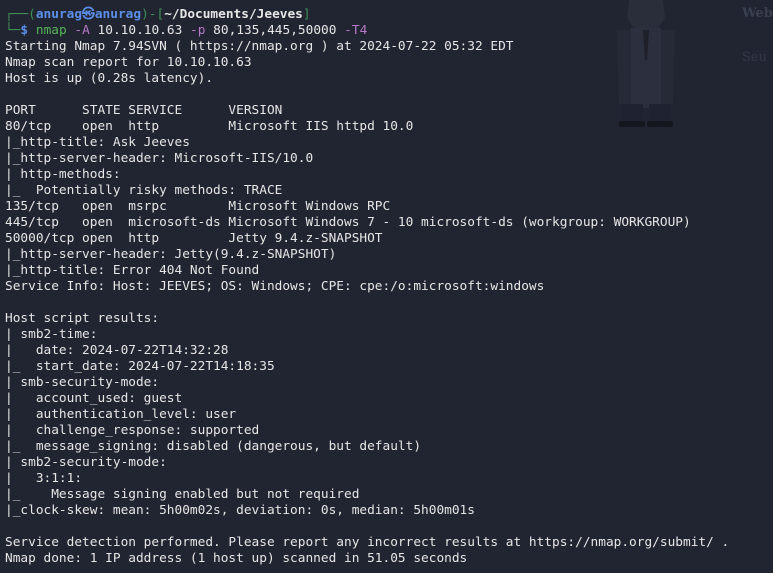 Image resolution: width=773 pixels, height=573 pixels. What do you see at coordinates (94, 398) in the screenshot?
I see `output-line: | account_used: guest` at bounding box center [94, 398].